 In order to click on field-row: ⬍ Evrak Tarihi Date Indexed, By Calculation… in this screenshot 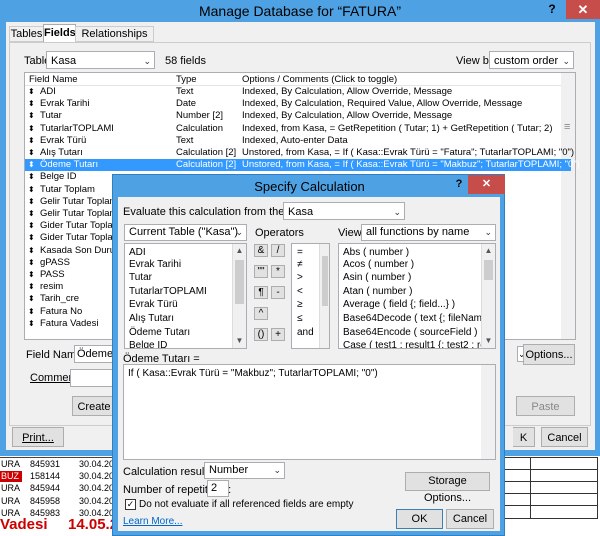, I will do `click(298, 104)`.